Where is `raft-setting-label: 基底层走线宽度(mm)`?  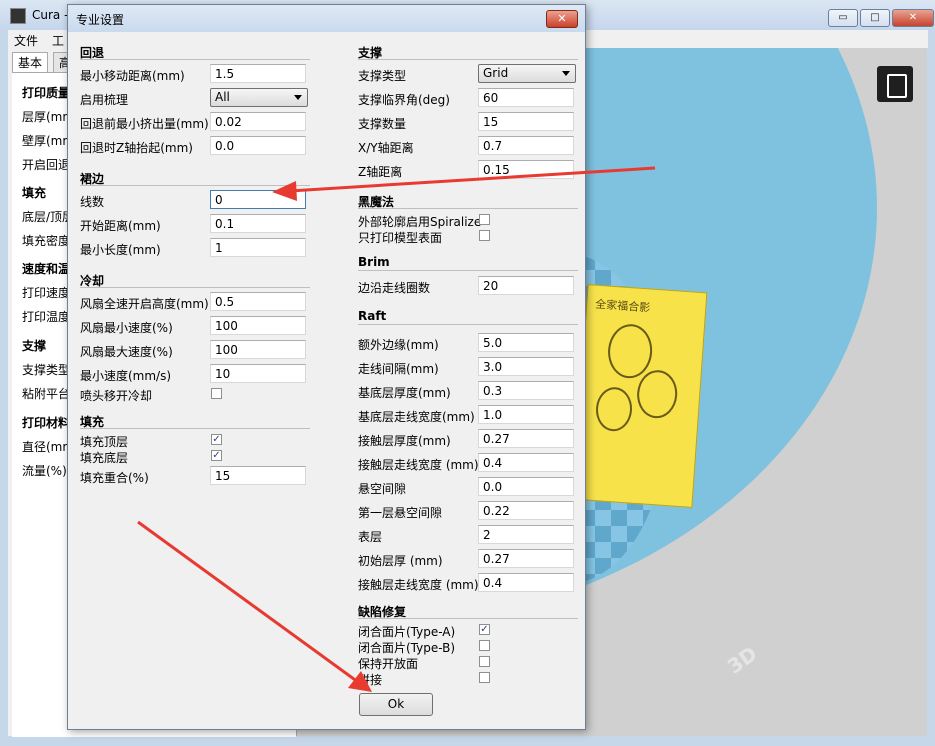
raft-setting-label: 基底层走线宽度(mm) is located at coordinates (416, 417).